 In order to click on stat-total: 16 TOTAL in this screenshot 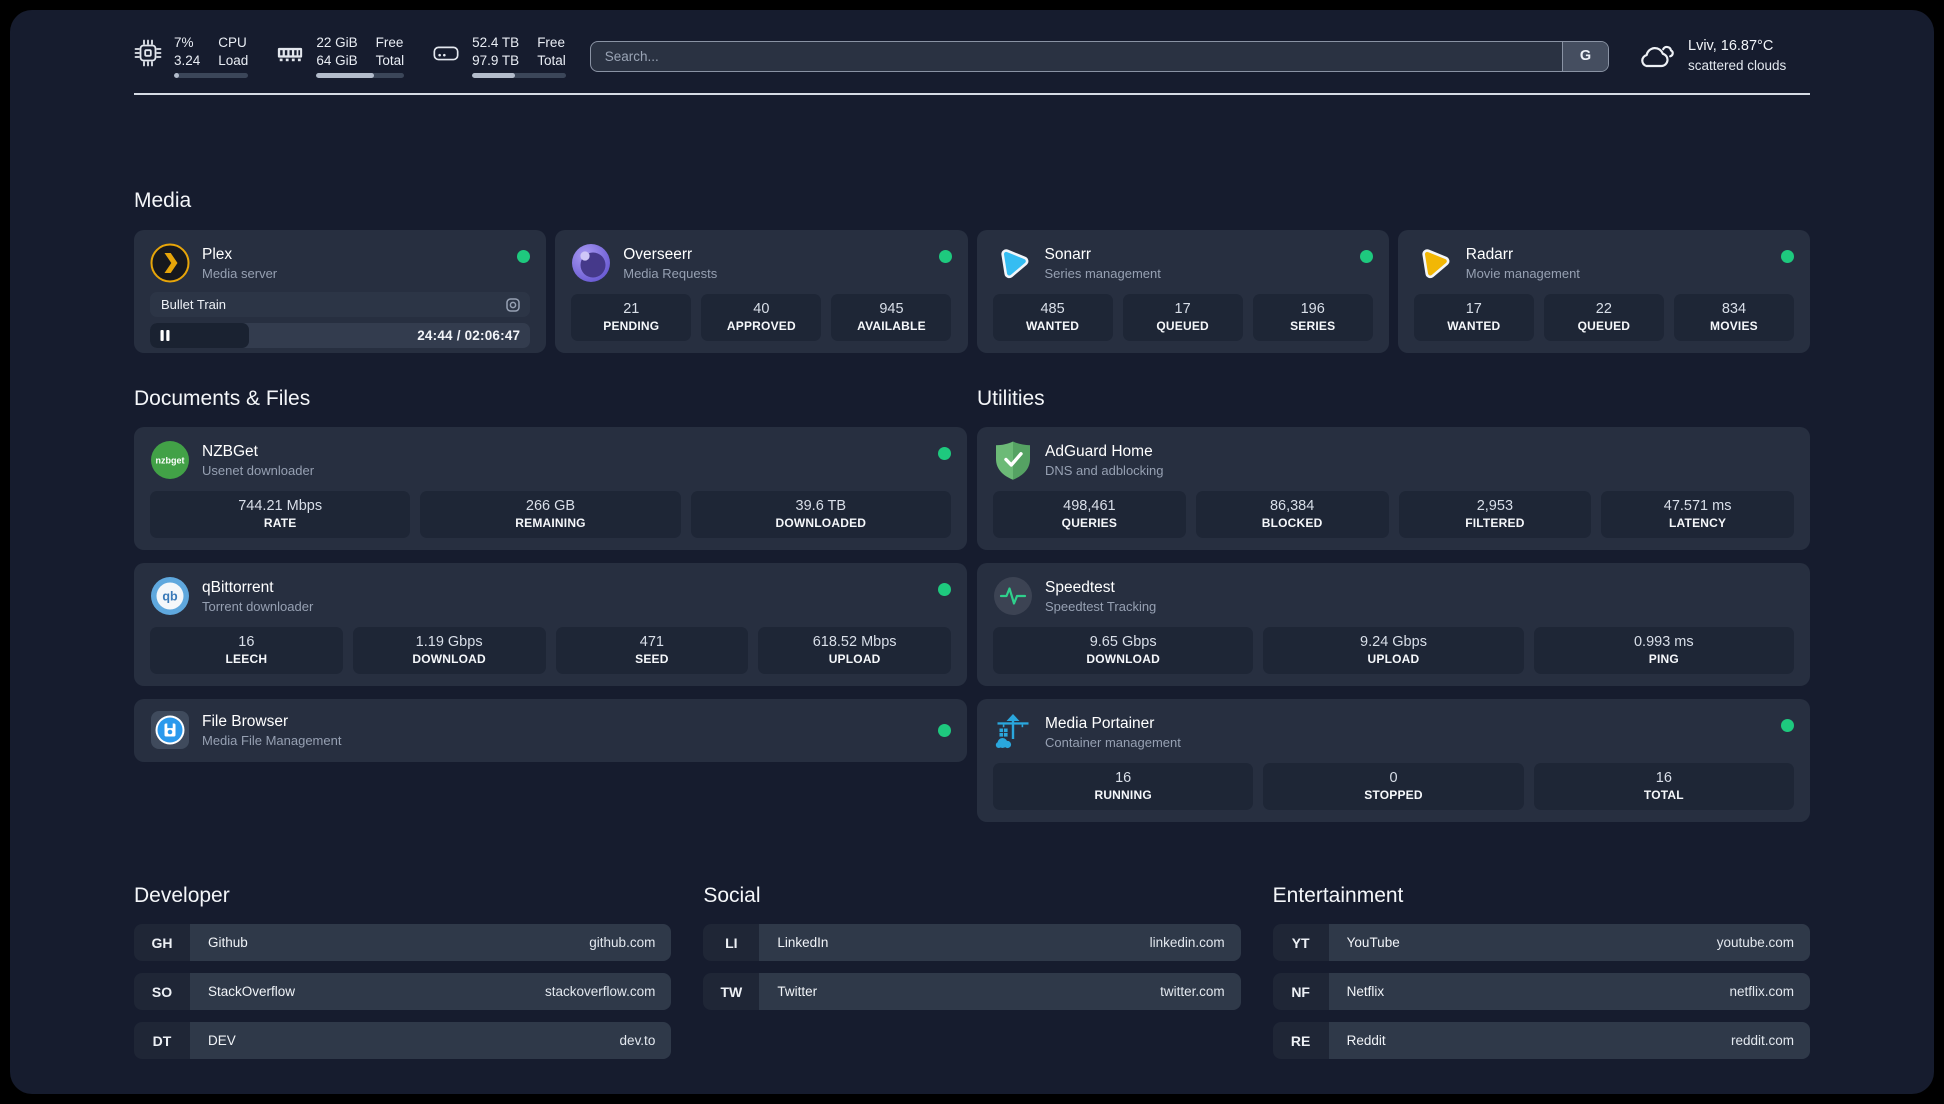, I will do `click(1663, 786)`.